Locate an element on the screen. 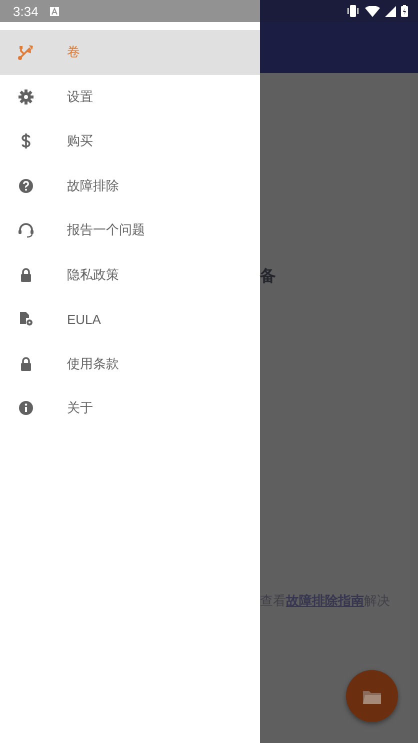  wifi-icon is located at coordinates (372, 11).